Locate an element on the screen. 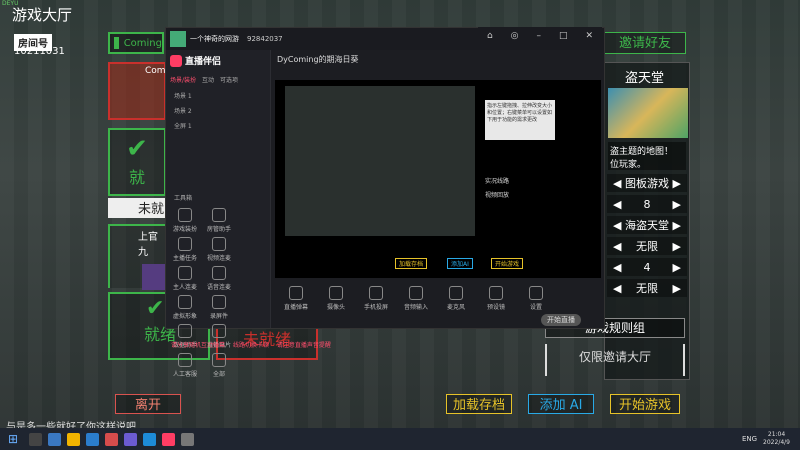 The width and height of the screenshot is (800, 450). channel-avatar is located at coordinates (178, 39).